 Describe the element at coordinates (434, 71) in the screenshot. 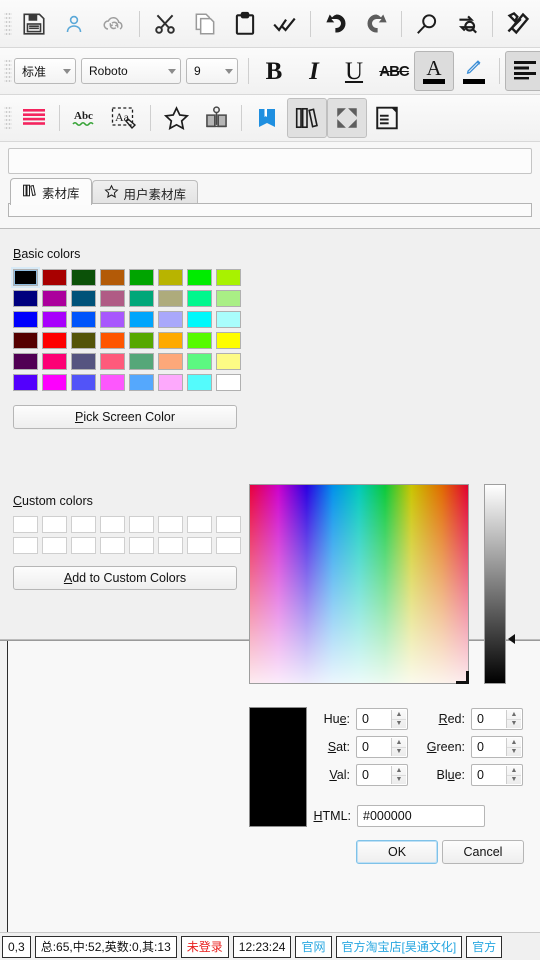

I see `font-color-button: A` at that location.